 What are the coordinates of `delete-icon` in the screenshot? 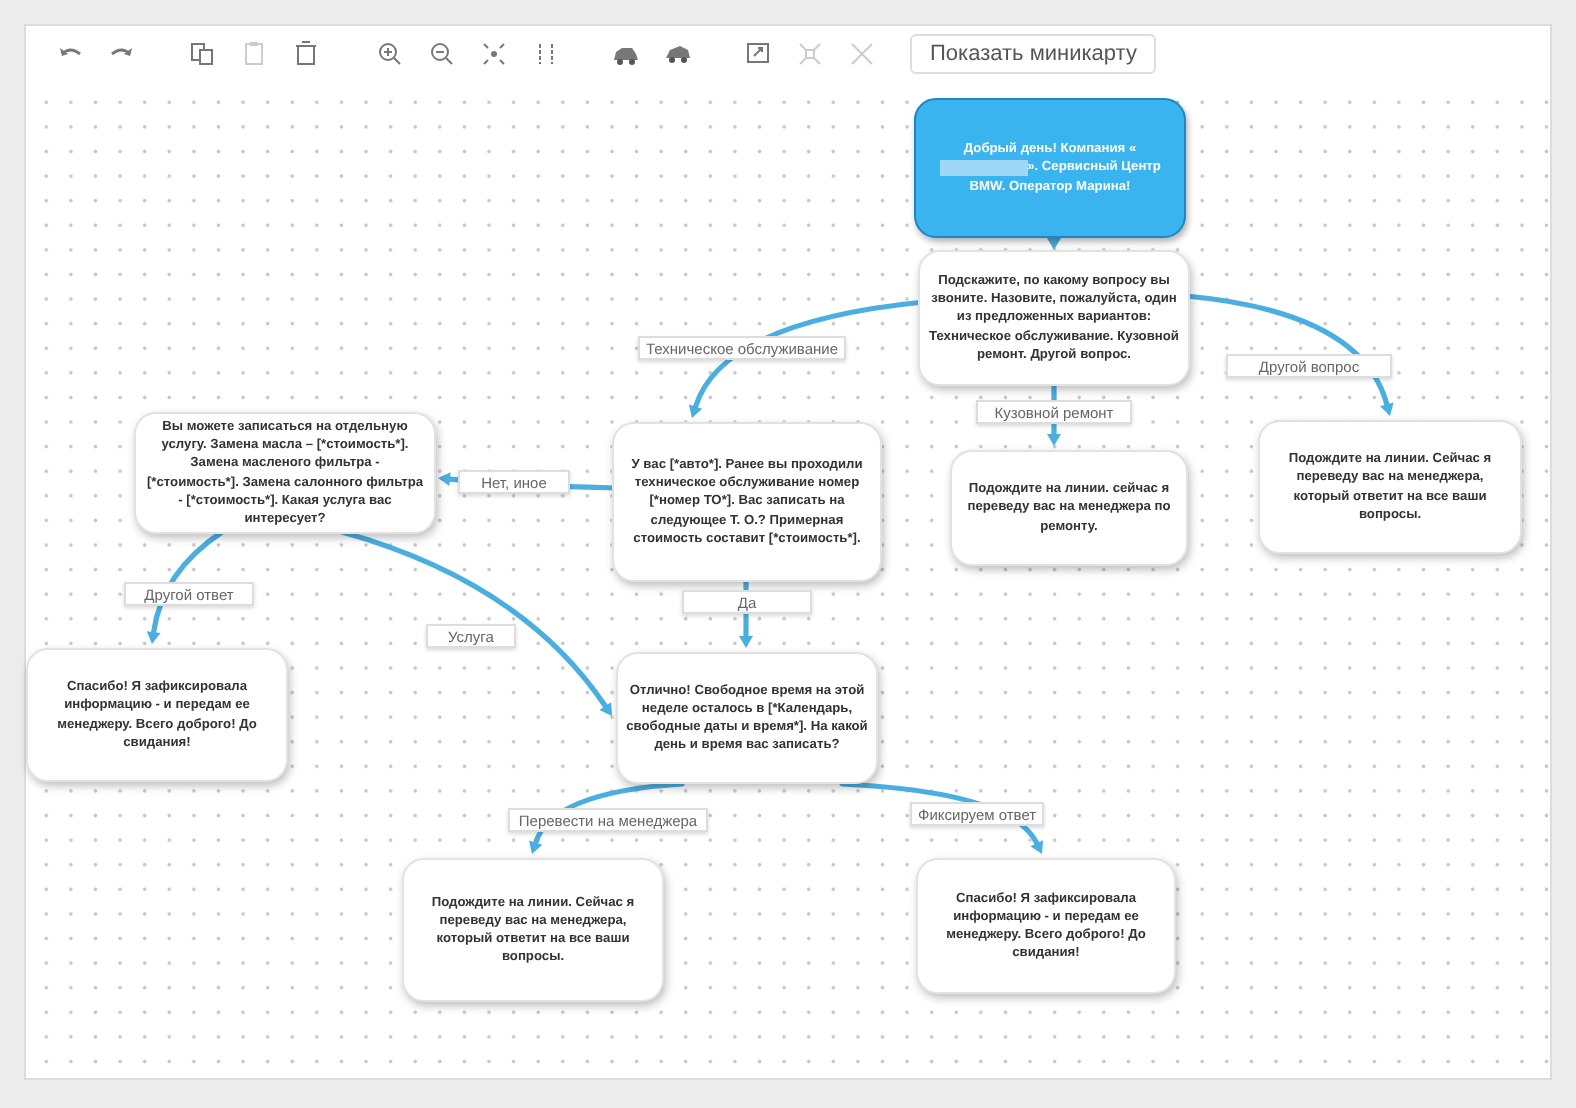 It's located at (306, 54).